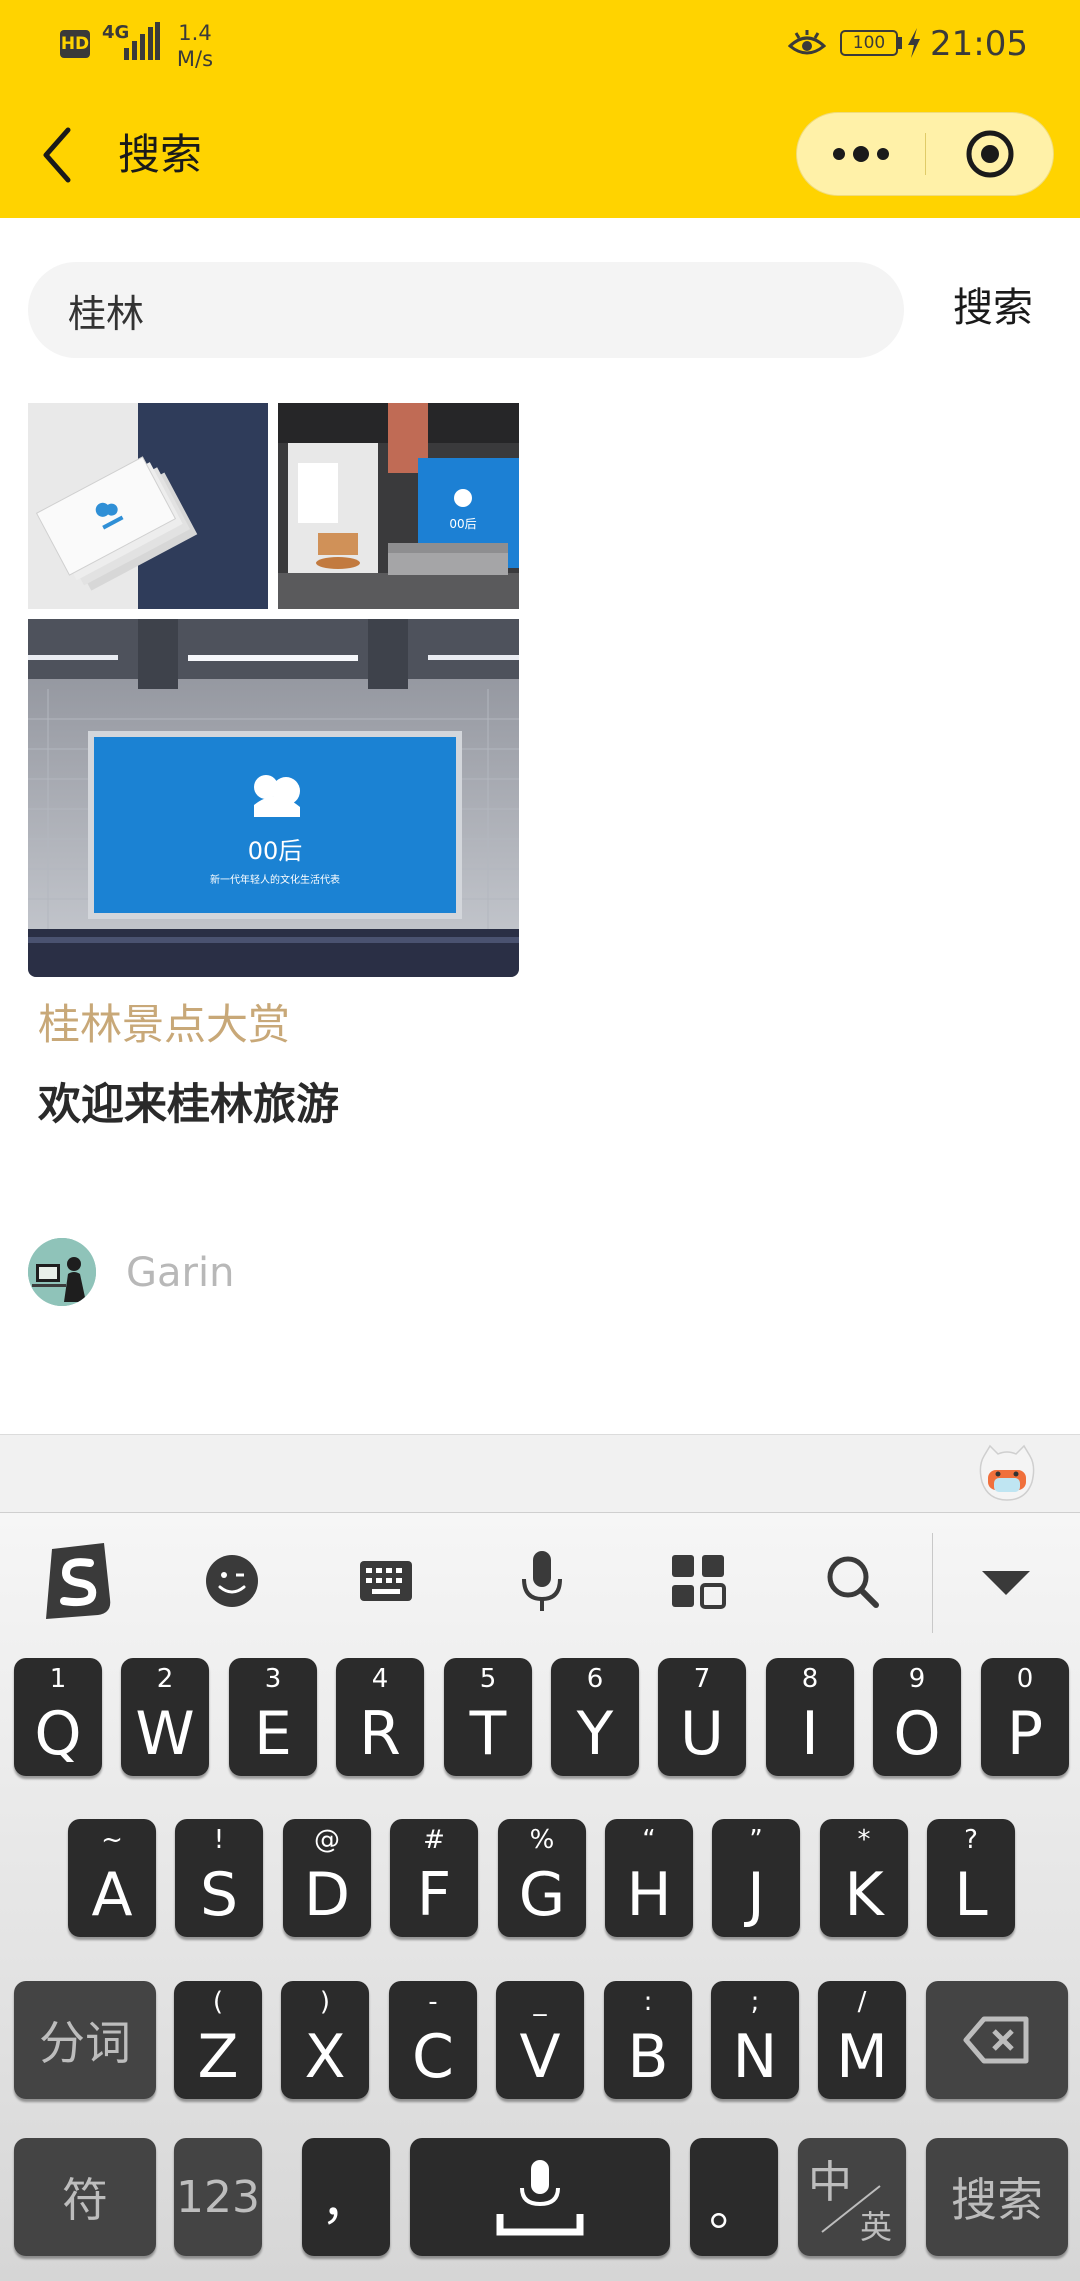  Describe the element at coordinates (195, 33) in the screenshot. I see `speed-value: 1.4` at that location.